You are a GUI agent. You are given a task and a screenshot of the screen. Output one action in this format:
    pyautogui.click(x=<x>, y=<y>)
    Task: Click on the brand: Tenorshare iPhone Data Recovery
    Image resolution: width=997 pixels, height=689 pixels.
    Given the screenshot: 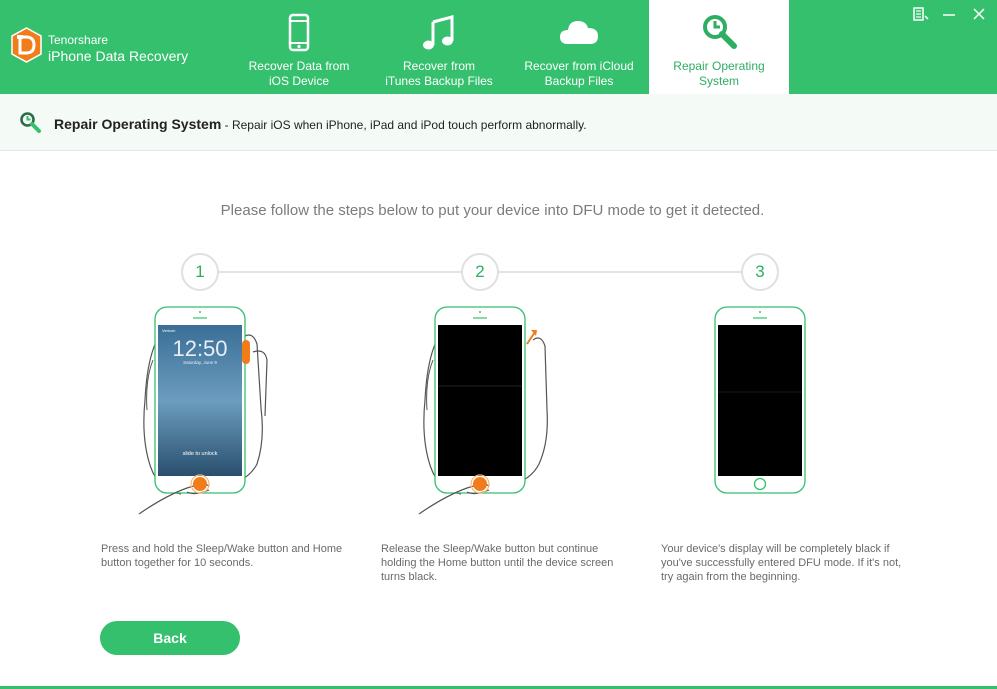 What is the action you would take?
    pyautogui.click(x=118, y=49)
    